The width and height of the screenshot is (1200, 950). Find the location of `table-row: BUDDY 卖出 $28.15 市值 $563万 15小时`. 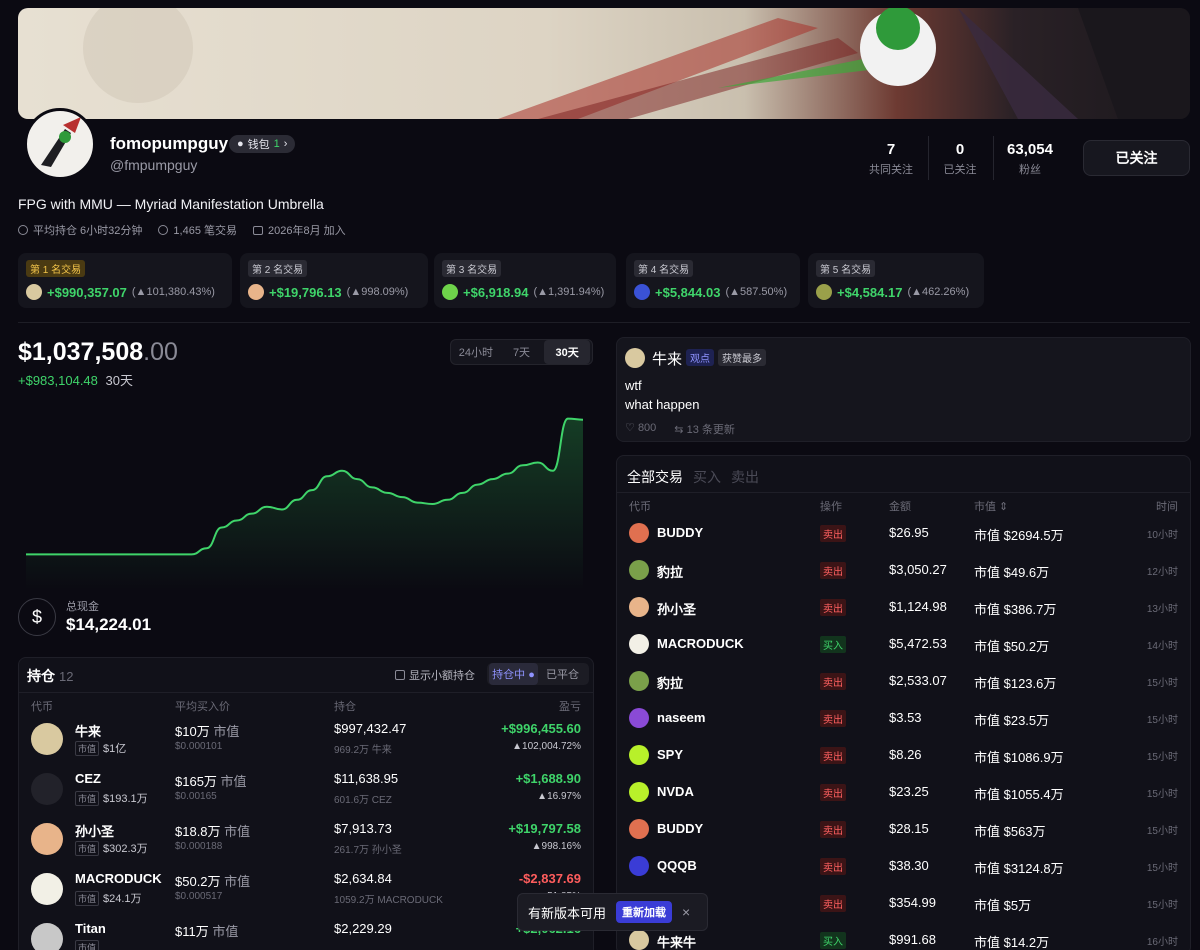

table-row: BUDDY 卖出 $28.15 市值 $563万 15小时 is located at coordinates (903, 828).